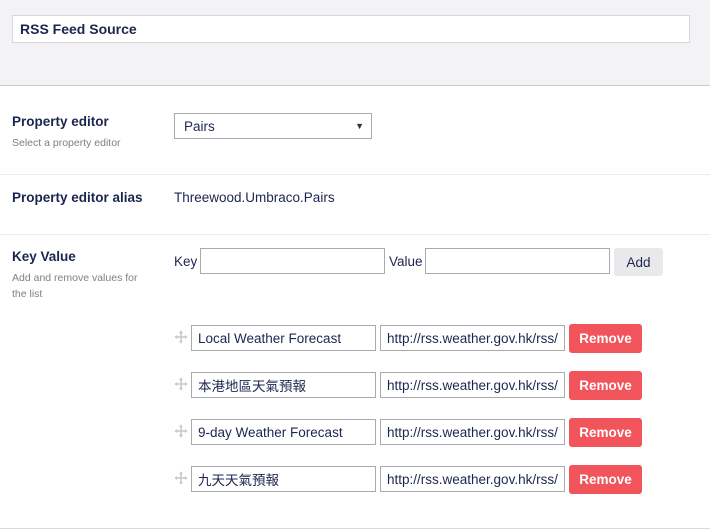 This screenshot has height=532, width=710. What do you see at coordinates (406, 261) in the screenshot?
I see `value-label: Value` at bounding box center [406, 261].